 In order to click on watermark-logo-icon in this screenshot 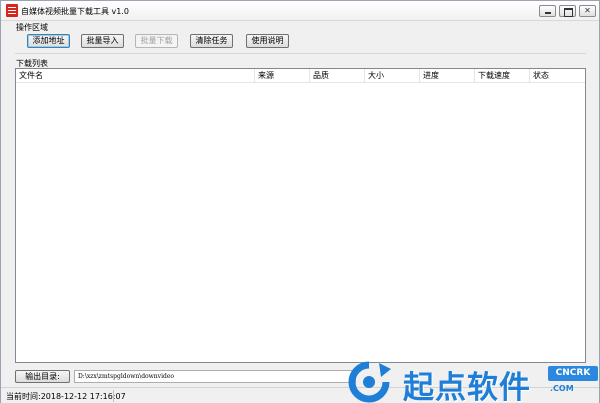, I will do `click(369, 382)`.